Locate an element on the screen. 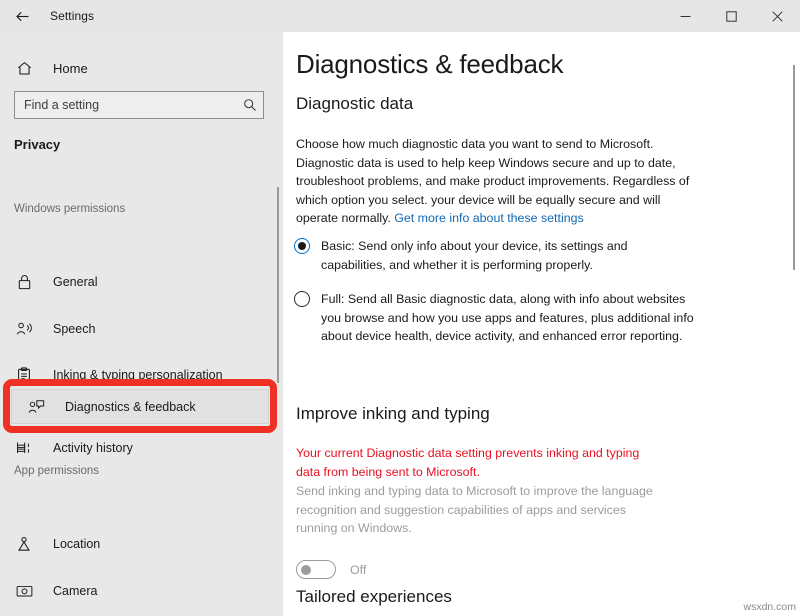 This screenshot has height=616, width=800. page-title: Diagnostics & feedback is located at coordinates (430, 64).